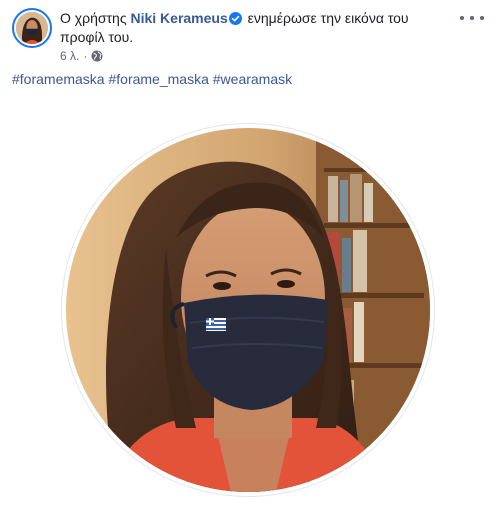  I want to click on hashtag-link: #foramemaska, so click(58, 79).